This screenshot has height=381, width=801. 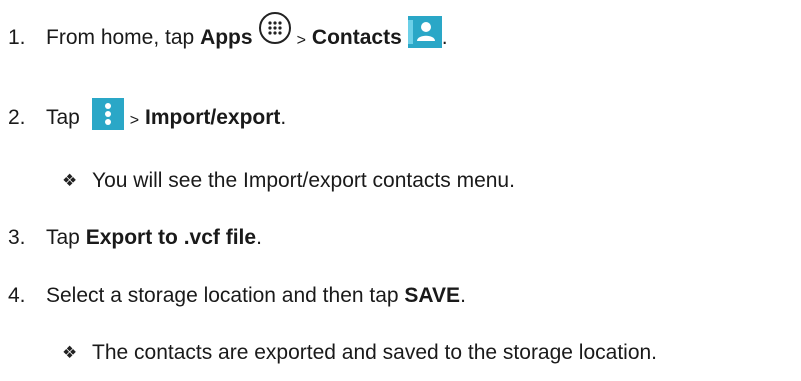 I want to click on step-number: 4., so click(x=17, y=295).